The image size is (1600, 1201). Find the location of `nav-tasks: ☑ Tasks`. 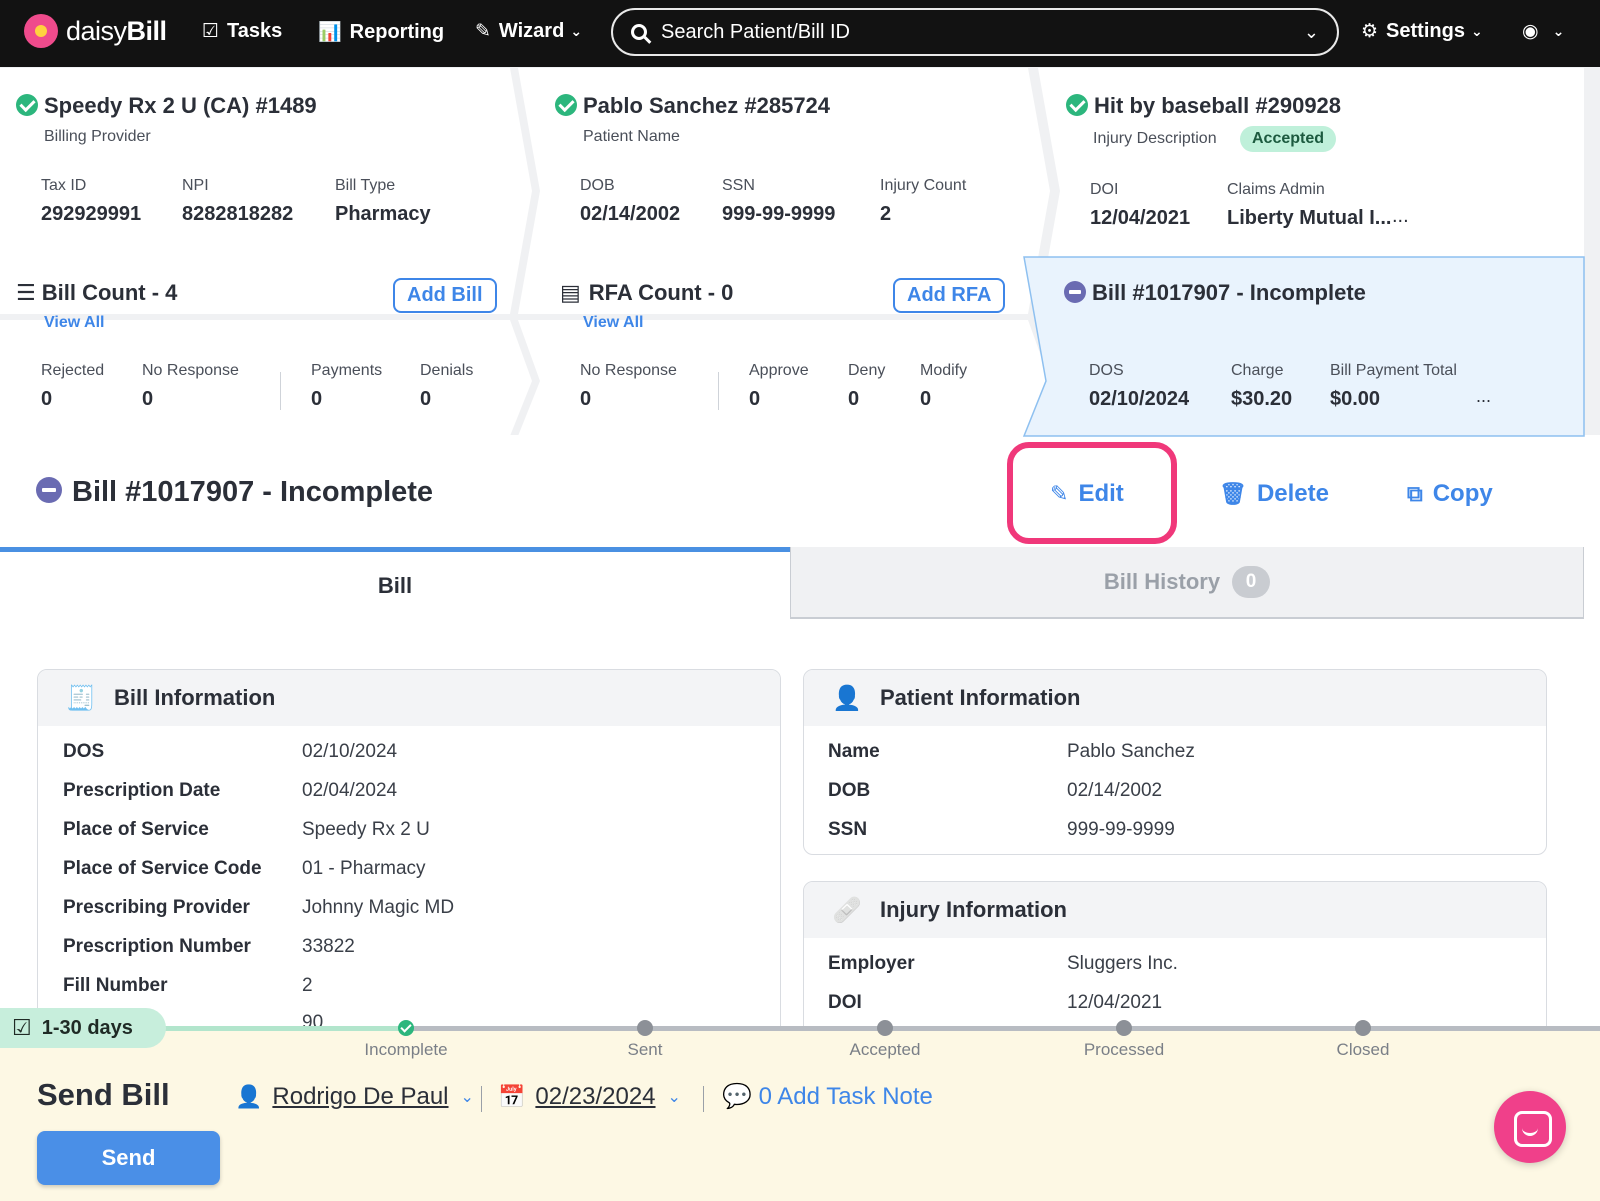

nav-tasks: ☑ Tasks is located at coordinates (242, 31).